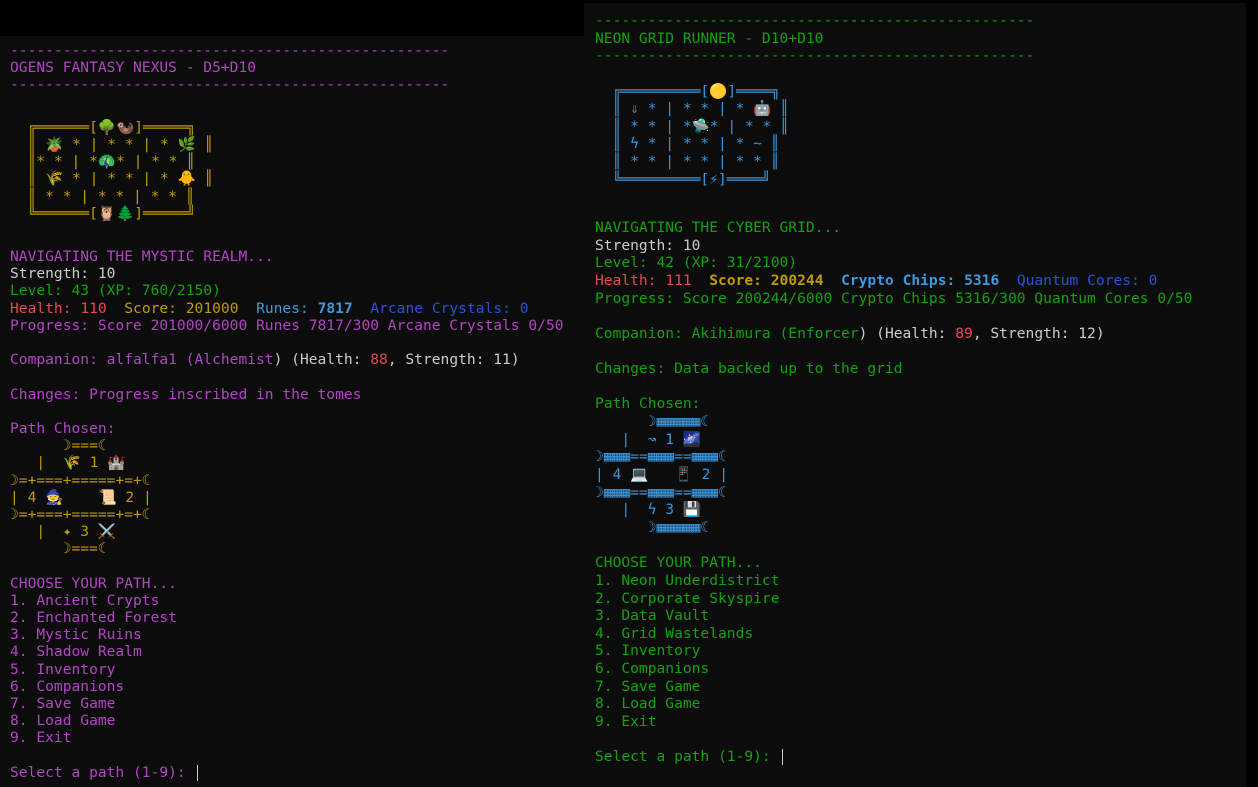 Image resolution: width=1258 pixels, height=787 pixels. What do you see at coordinates (1153, 280) in the screenshot?
I see `cores-value: 0` at bounding box center [1153, 280].